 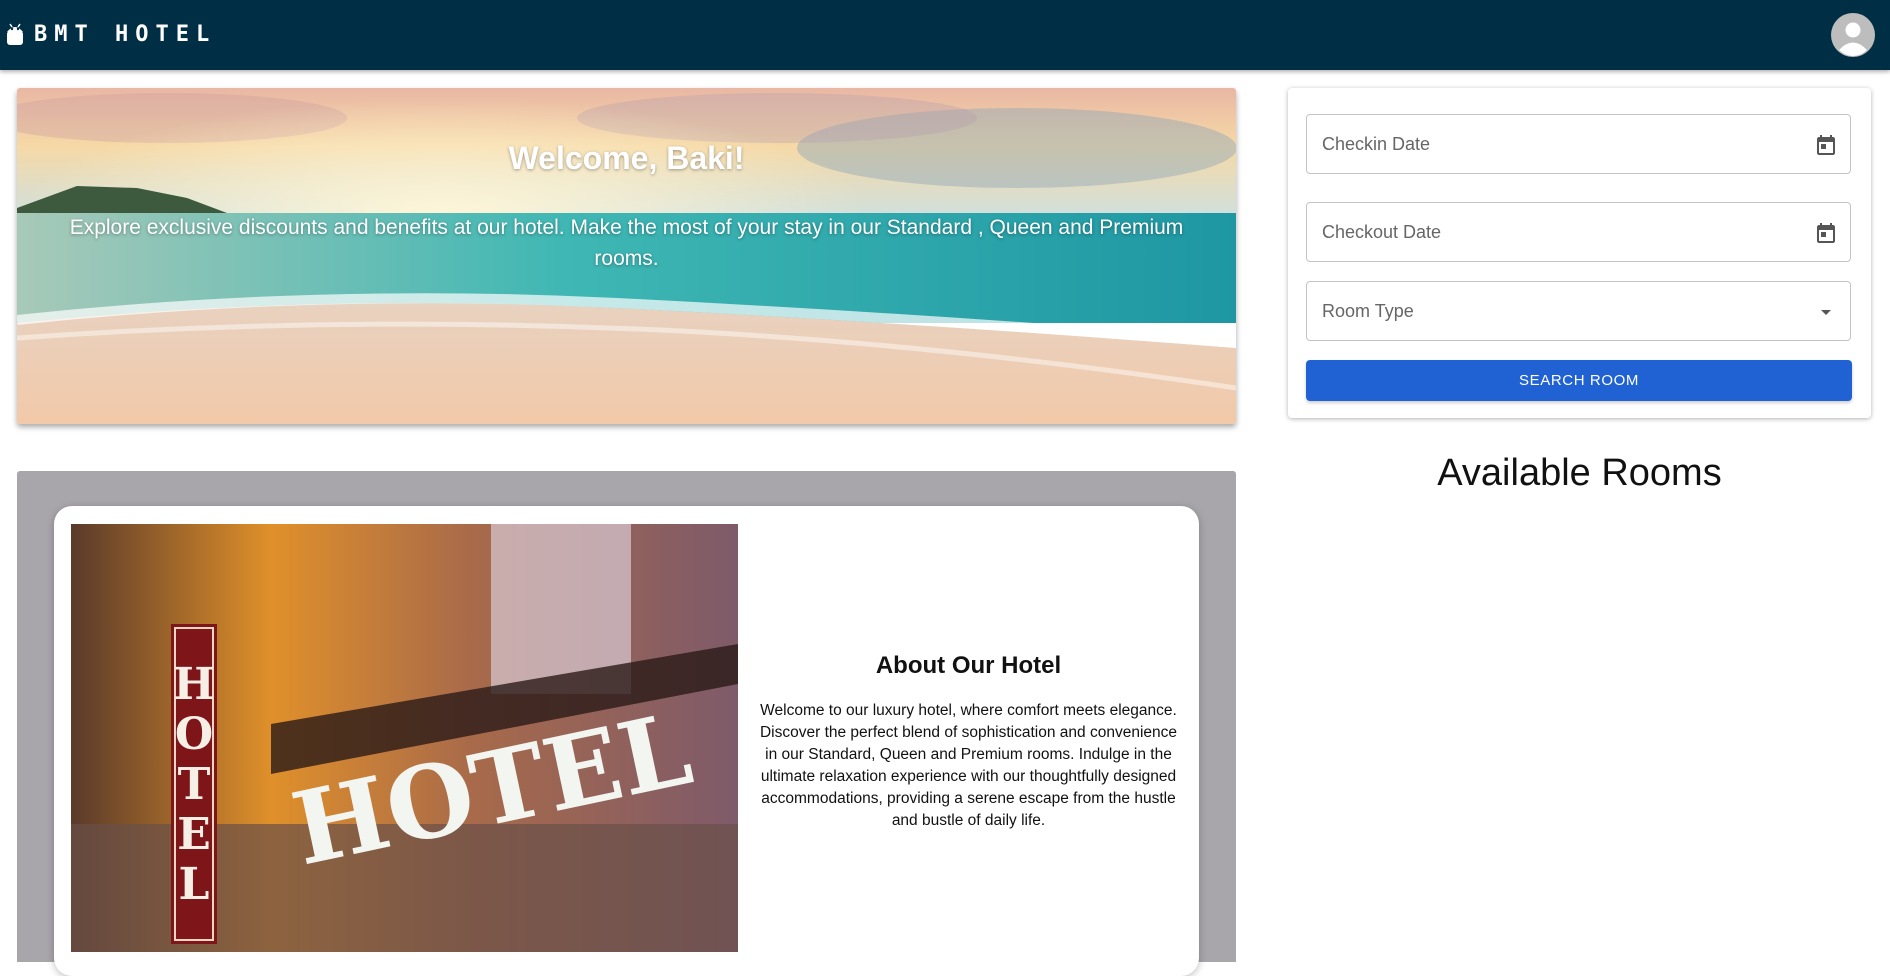 I want to click on arrow-drop-down-icon, so click(x=1826, y=312).